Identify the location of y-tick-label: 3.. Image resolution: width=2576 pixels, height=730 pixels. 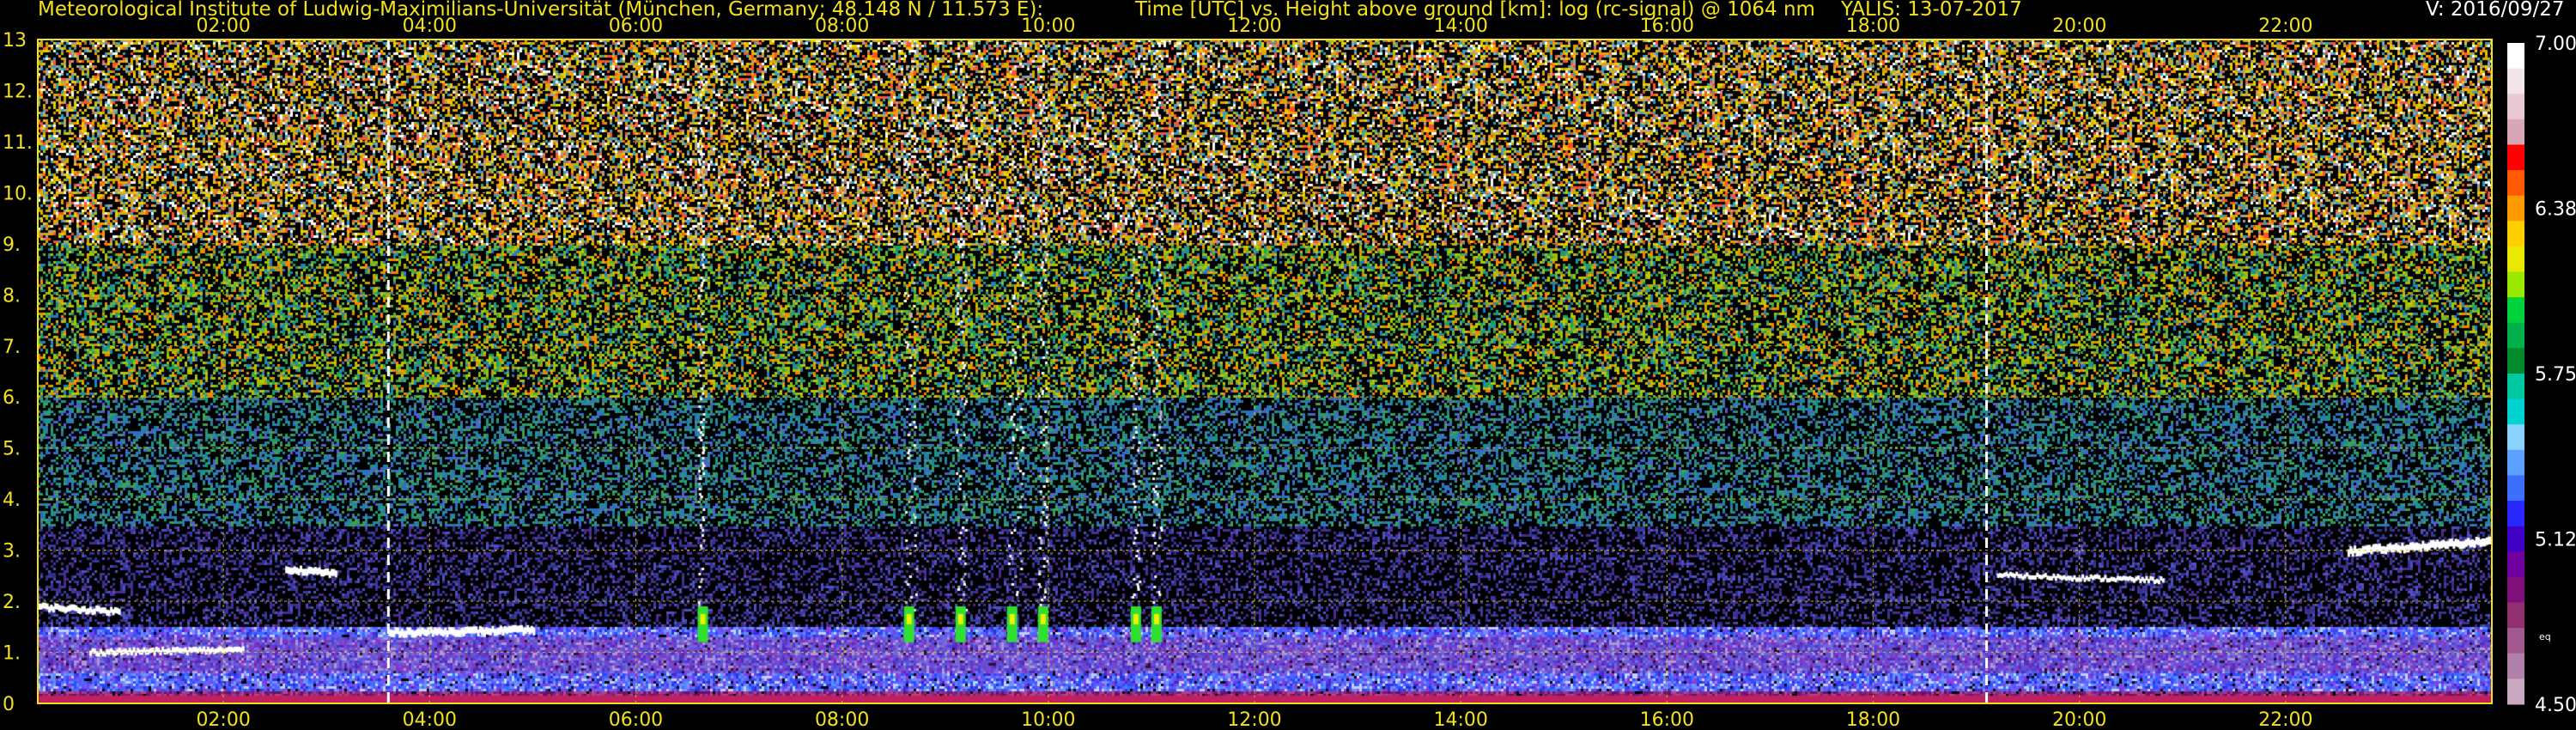
(12, 552).